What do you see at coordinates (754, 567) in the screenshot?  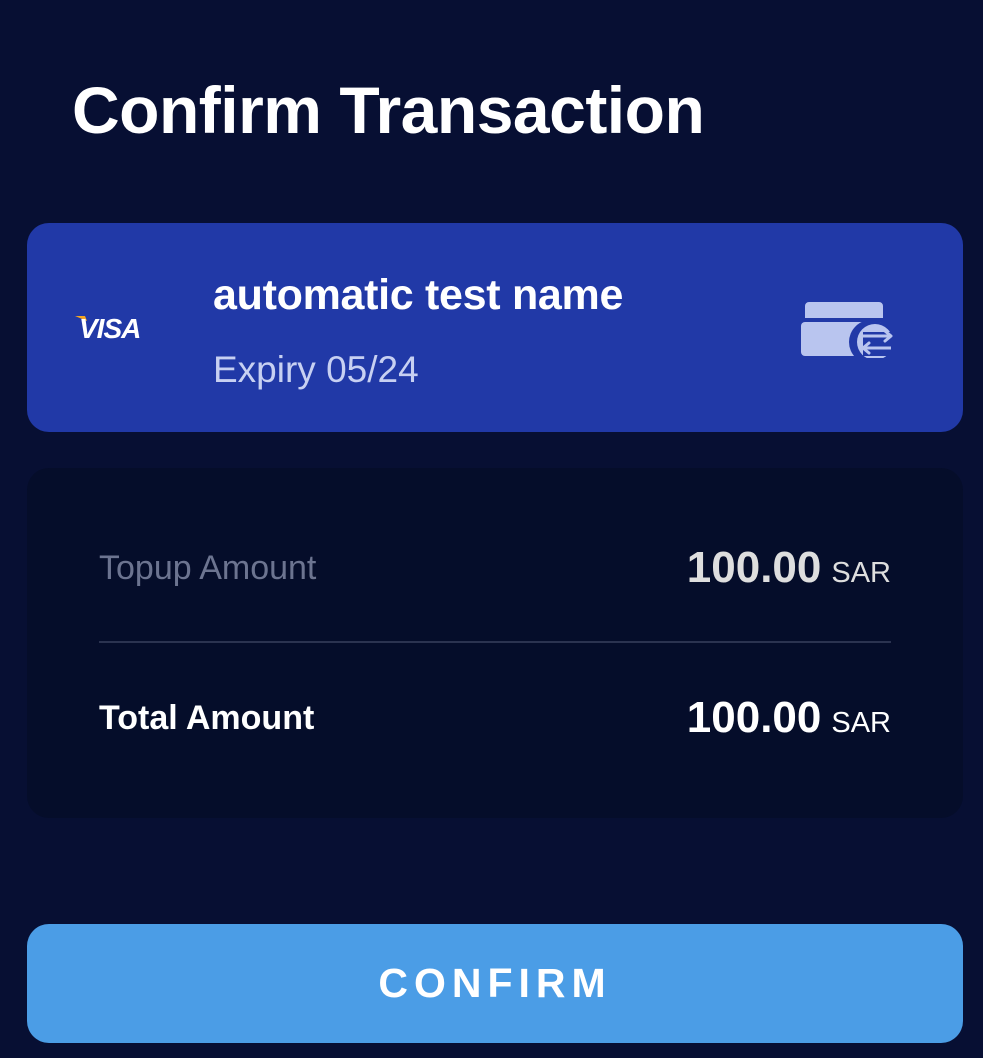 I see `topup-amount-value: 100.00` at bounding box center [754, 567].